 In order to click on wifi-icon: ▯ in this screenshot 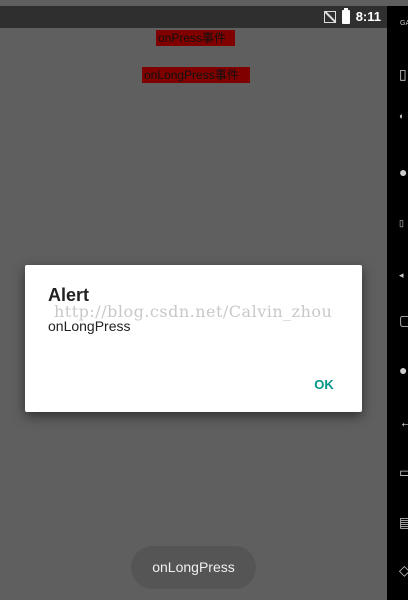, I will do `click(403, 74)`.